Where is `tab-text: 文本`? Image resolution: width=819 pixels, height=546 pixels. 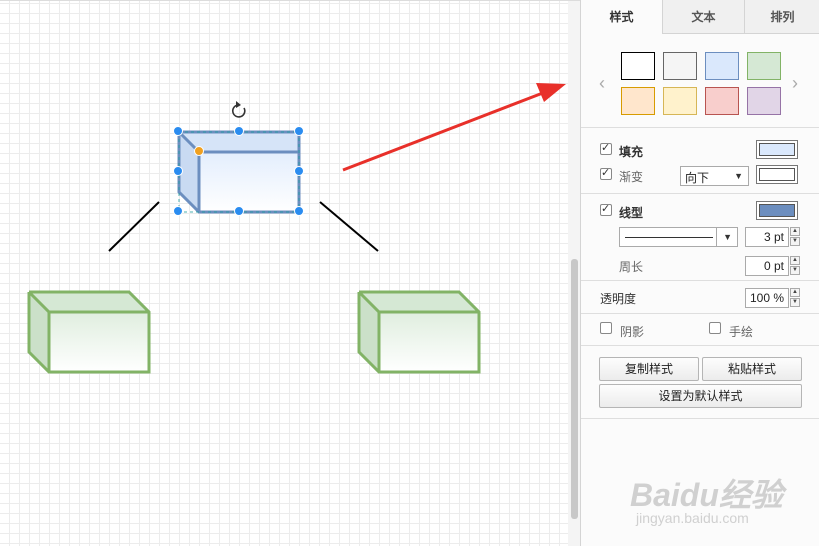
tab-text: 文本 is located at coordinates (703, 17).